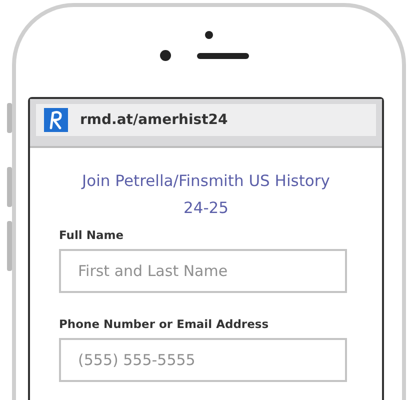 The height and width of the screenshot is (400, 416). What do you see at coordinates (56, 120) in the screenshot?
I see `logo-icon` at bounding box center [56, 120].